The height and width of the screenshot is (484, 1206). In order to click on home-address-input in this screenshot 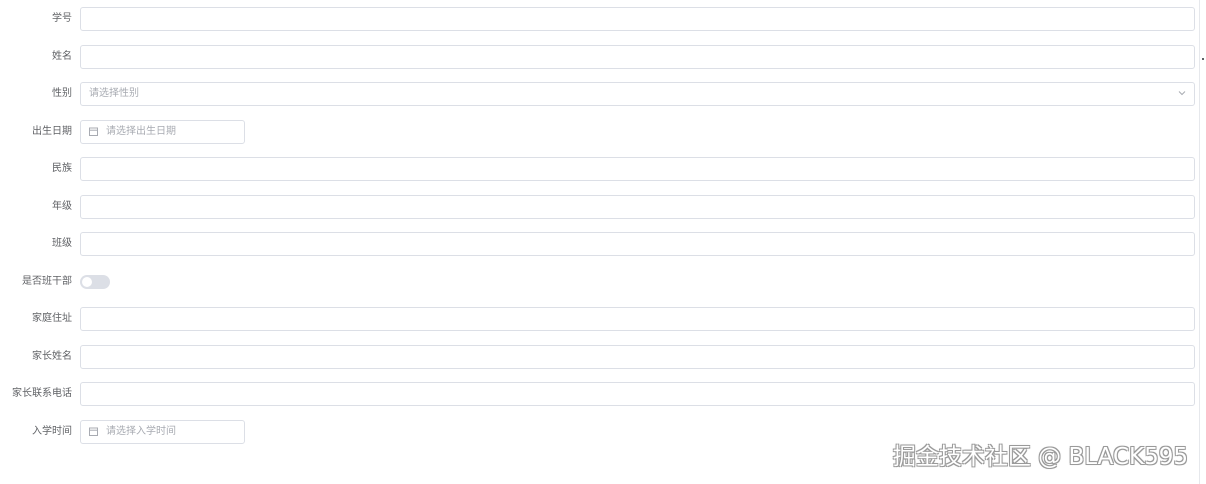, I will do `click(637, 319)`.